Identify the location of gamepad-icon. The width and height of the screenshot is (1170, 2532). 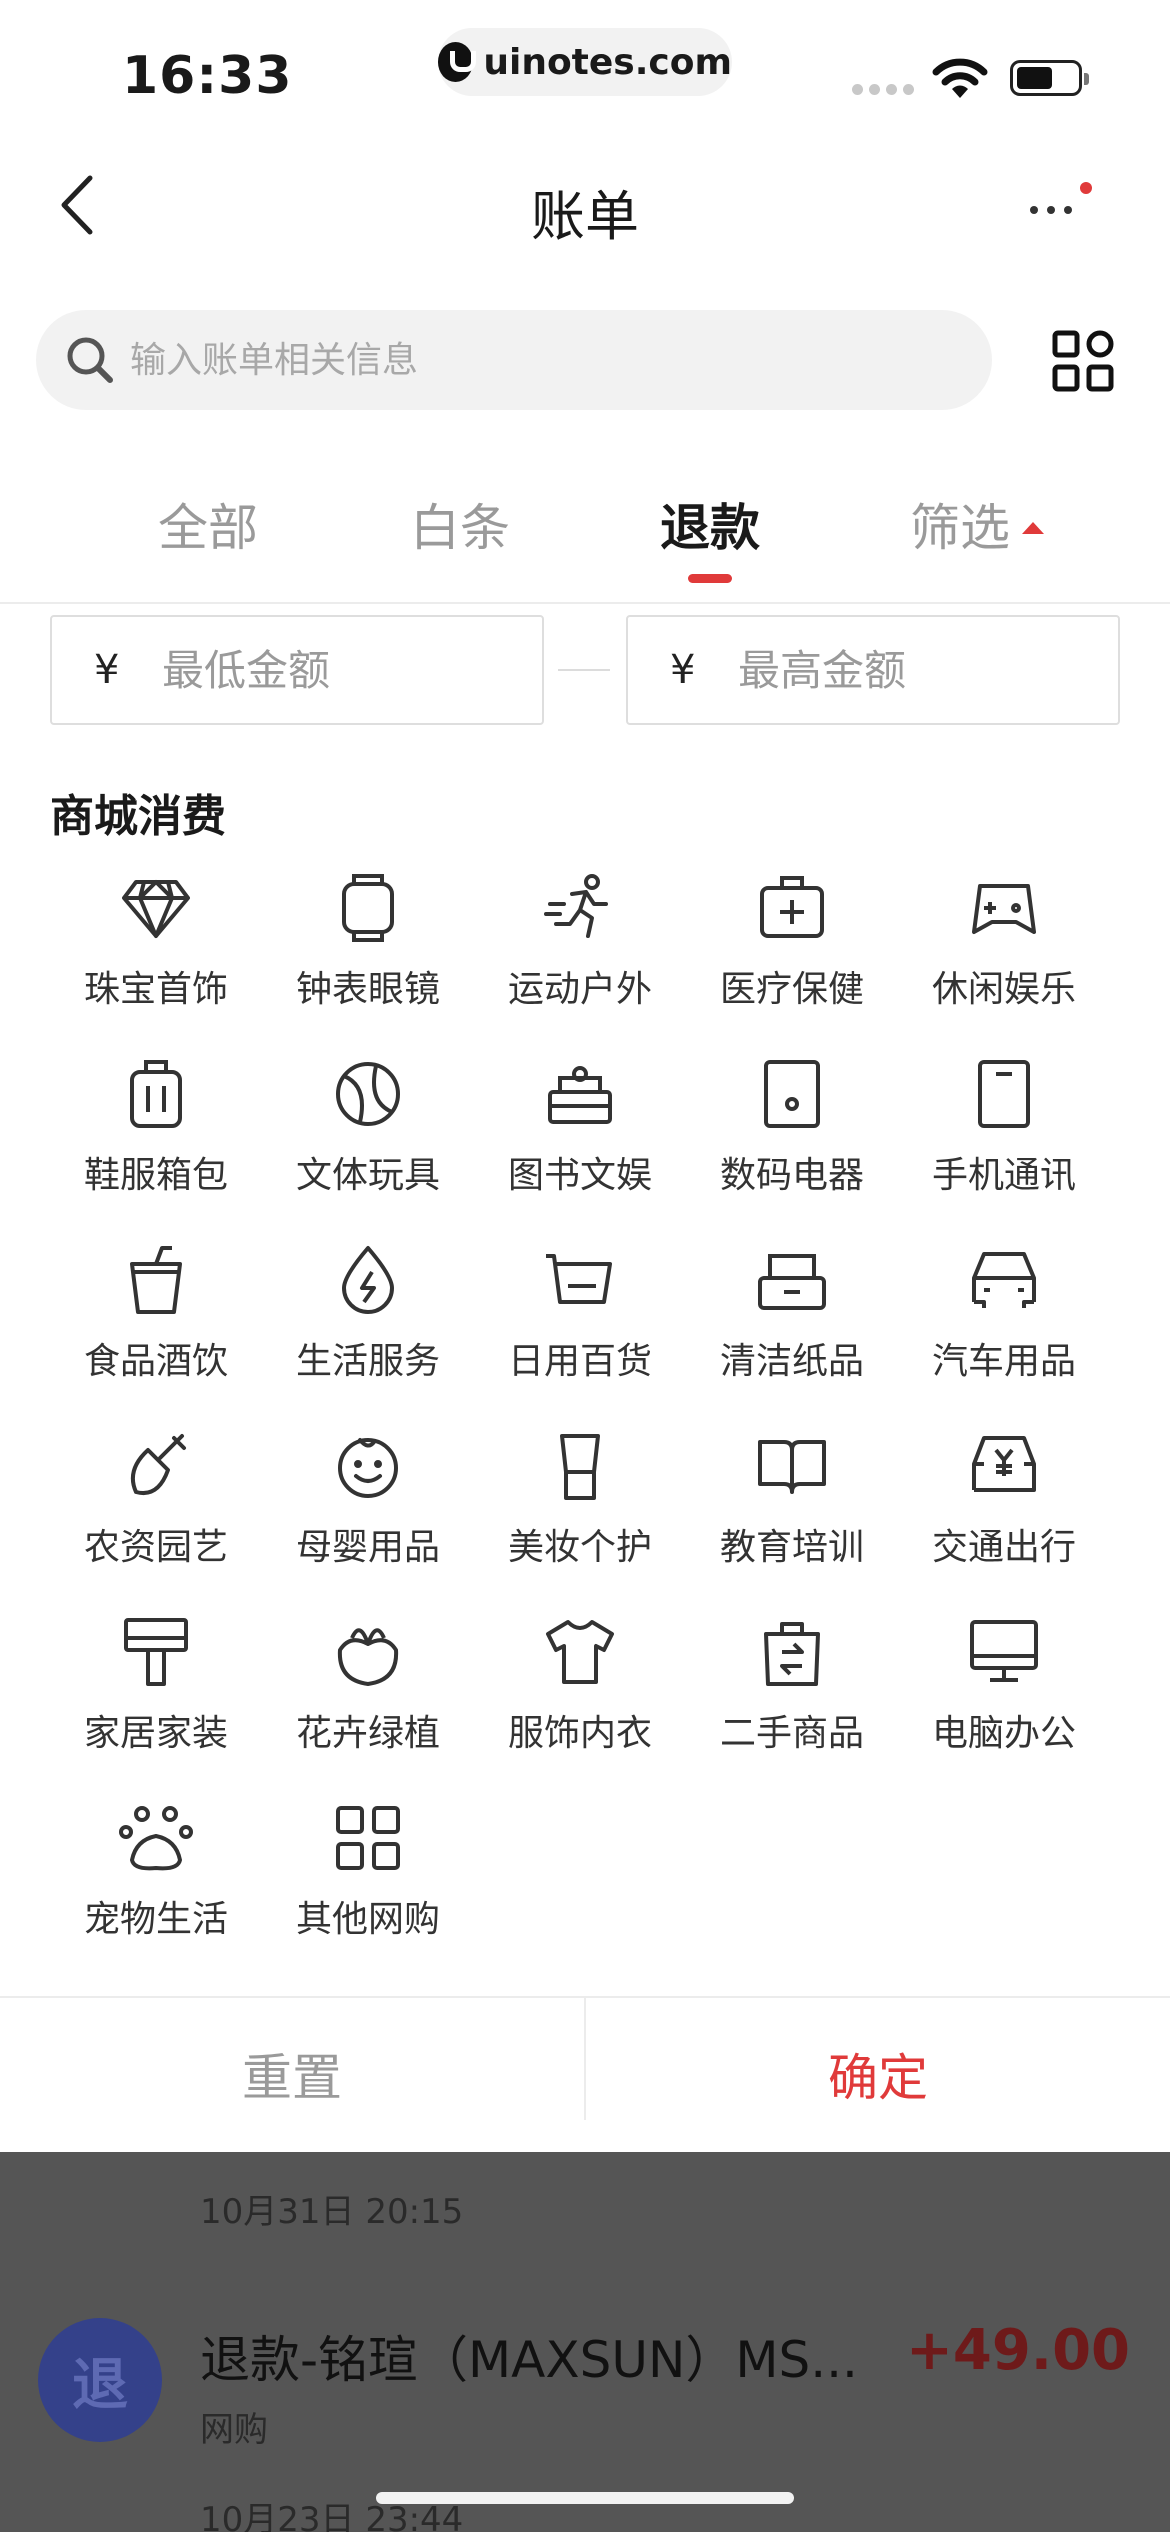
(1004, 909).